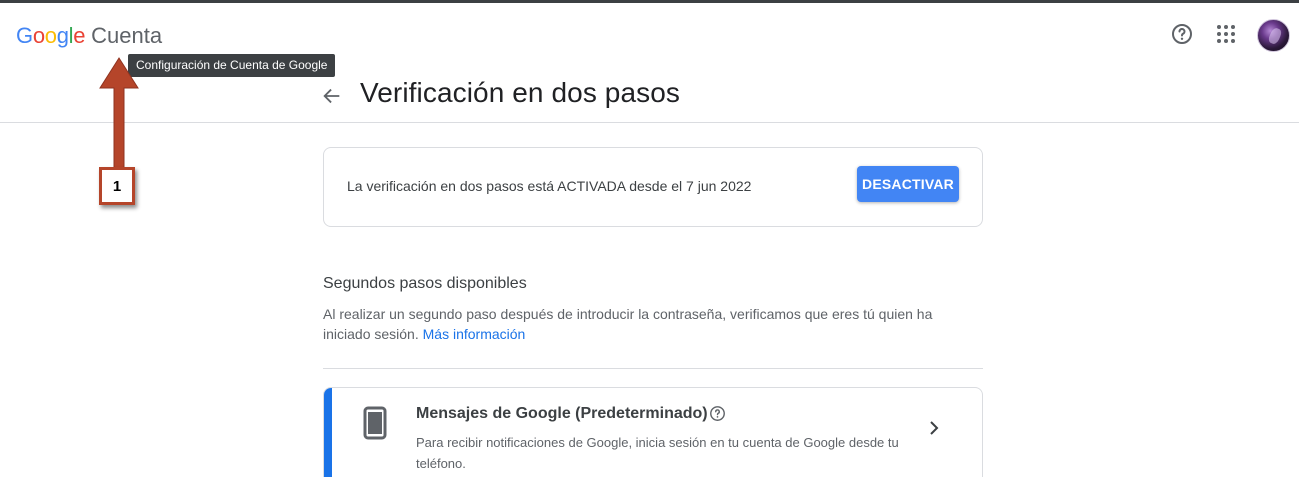  What do you see at coordinates (119, 113) in the screenshot?
I see `annotation-arrow` at bounding box center [119, 113].